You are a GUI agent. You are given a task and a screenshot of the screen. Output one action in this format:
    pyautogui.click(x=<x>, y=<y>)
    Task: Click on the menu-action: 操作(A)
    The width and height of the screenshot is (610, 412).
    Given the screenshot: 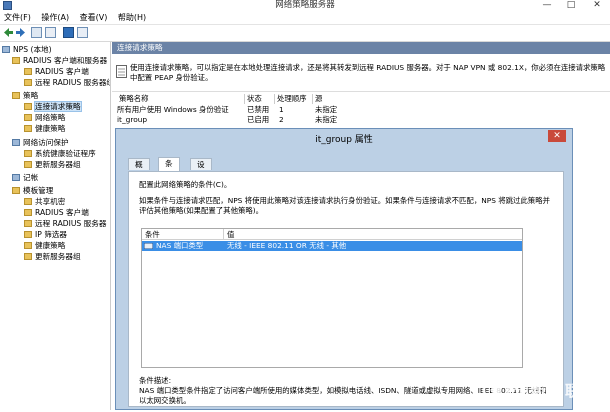 What is the action you would take?
    pyautogui.click(x=55, y=17)
    